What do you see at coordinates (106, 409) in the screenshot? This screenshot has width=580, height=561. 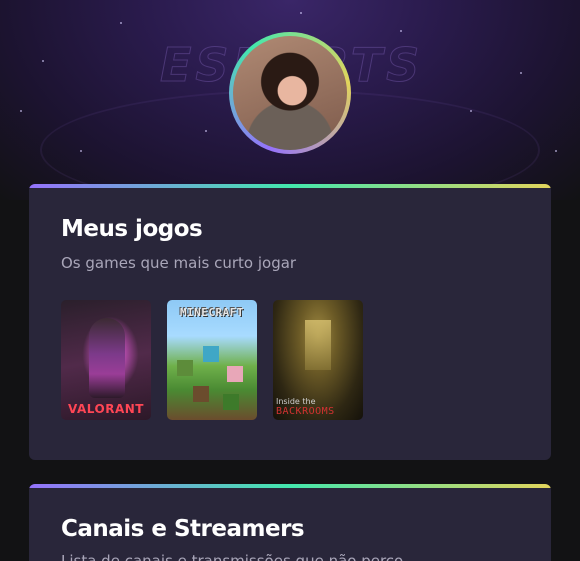 I see `game-logo-text: VALORANT` at bounding box center [106, 409].